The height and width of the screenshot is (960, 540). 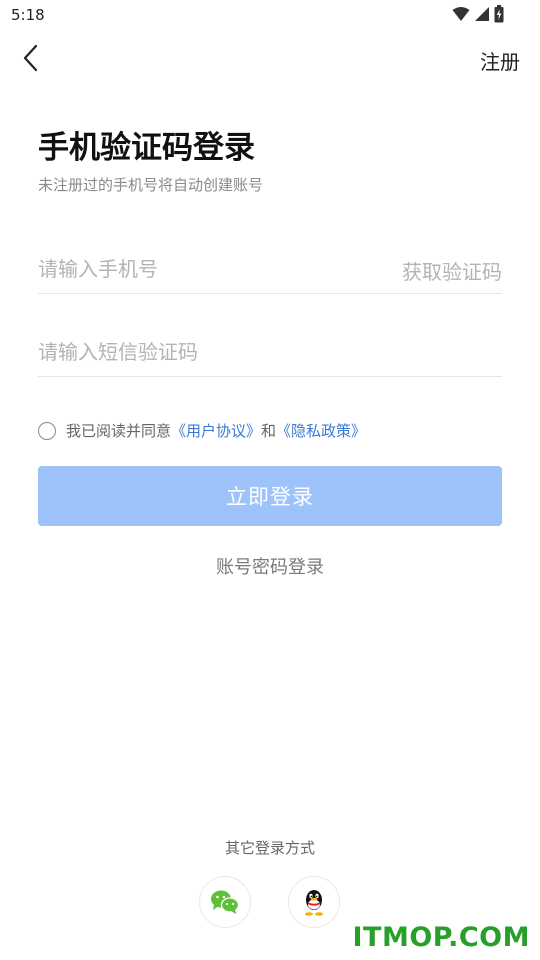 What do you see at coordinates (146, 148) in the screenshot?
I see `page-title: 手机验证码登录` at bounding box center [146, 148].